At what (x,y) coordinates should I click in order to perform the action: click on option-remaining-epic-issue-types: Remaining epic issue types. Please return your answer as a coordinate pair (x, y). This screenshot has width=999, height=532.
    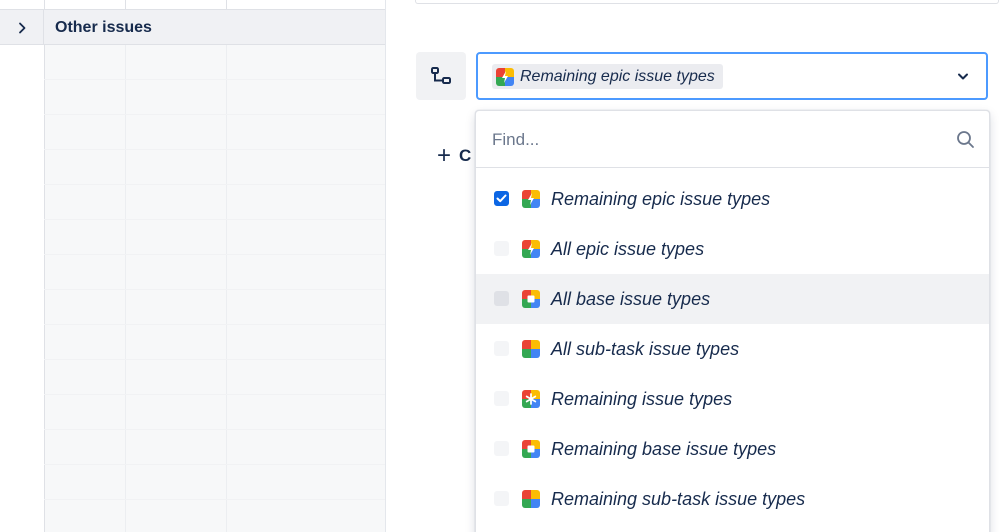
    Looking at the image, I should click on (732, 199).